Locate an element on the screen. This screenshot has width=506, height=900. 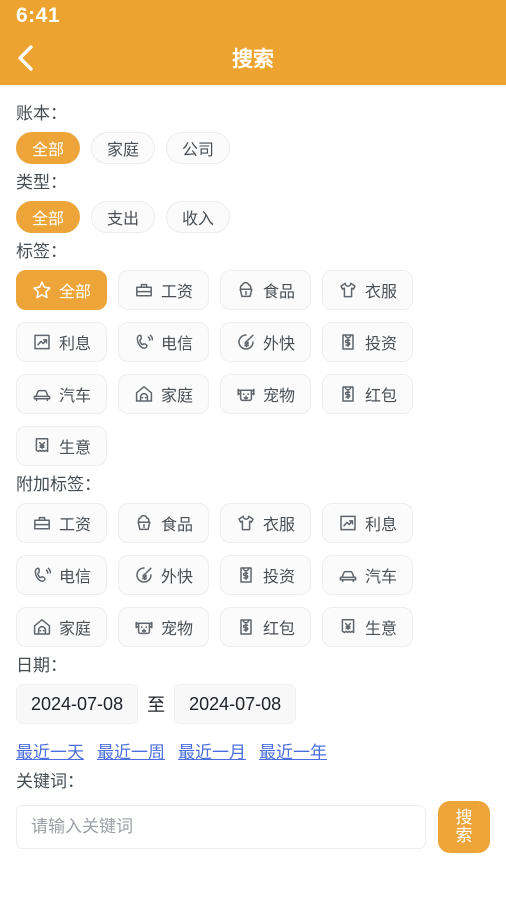
date-label: 日期： is located at coordinates (41, 666).